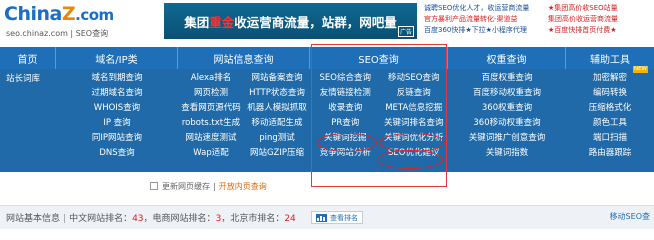 The image size is (654, 240). Describe the element at coordinates (31, 120) in the screenshot. I see `menu-col-home: 站长词库` at that location.